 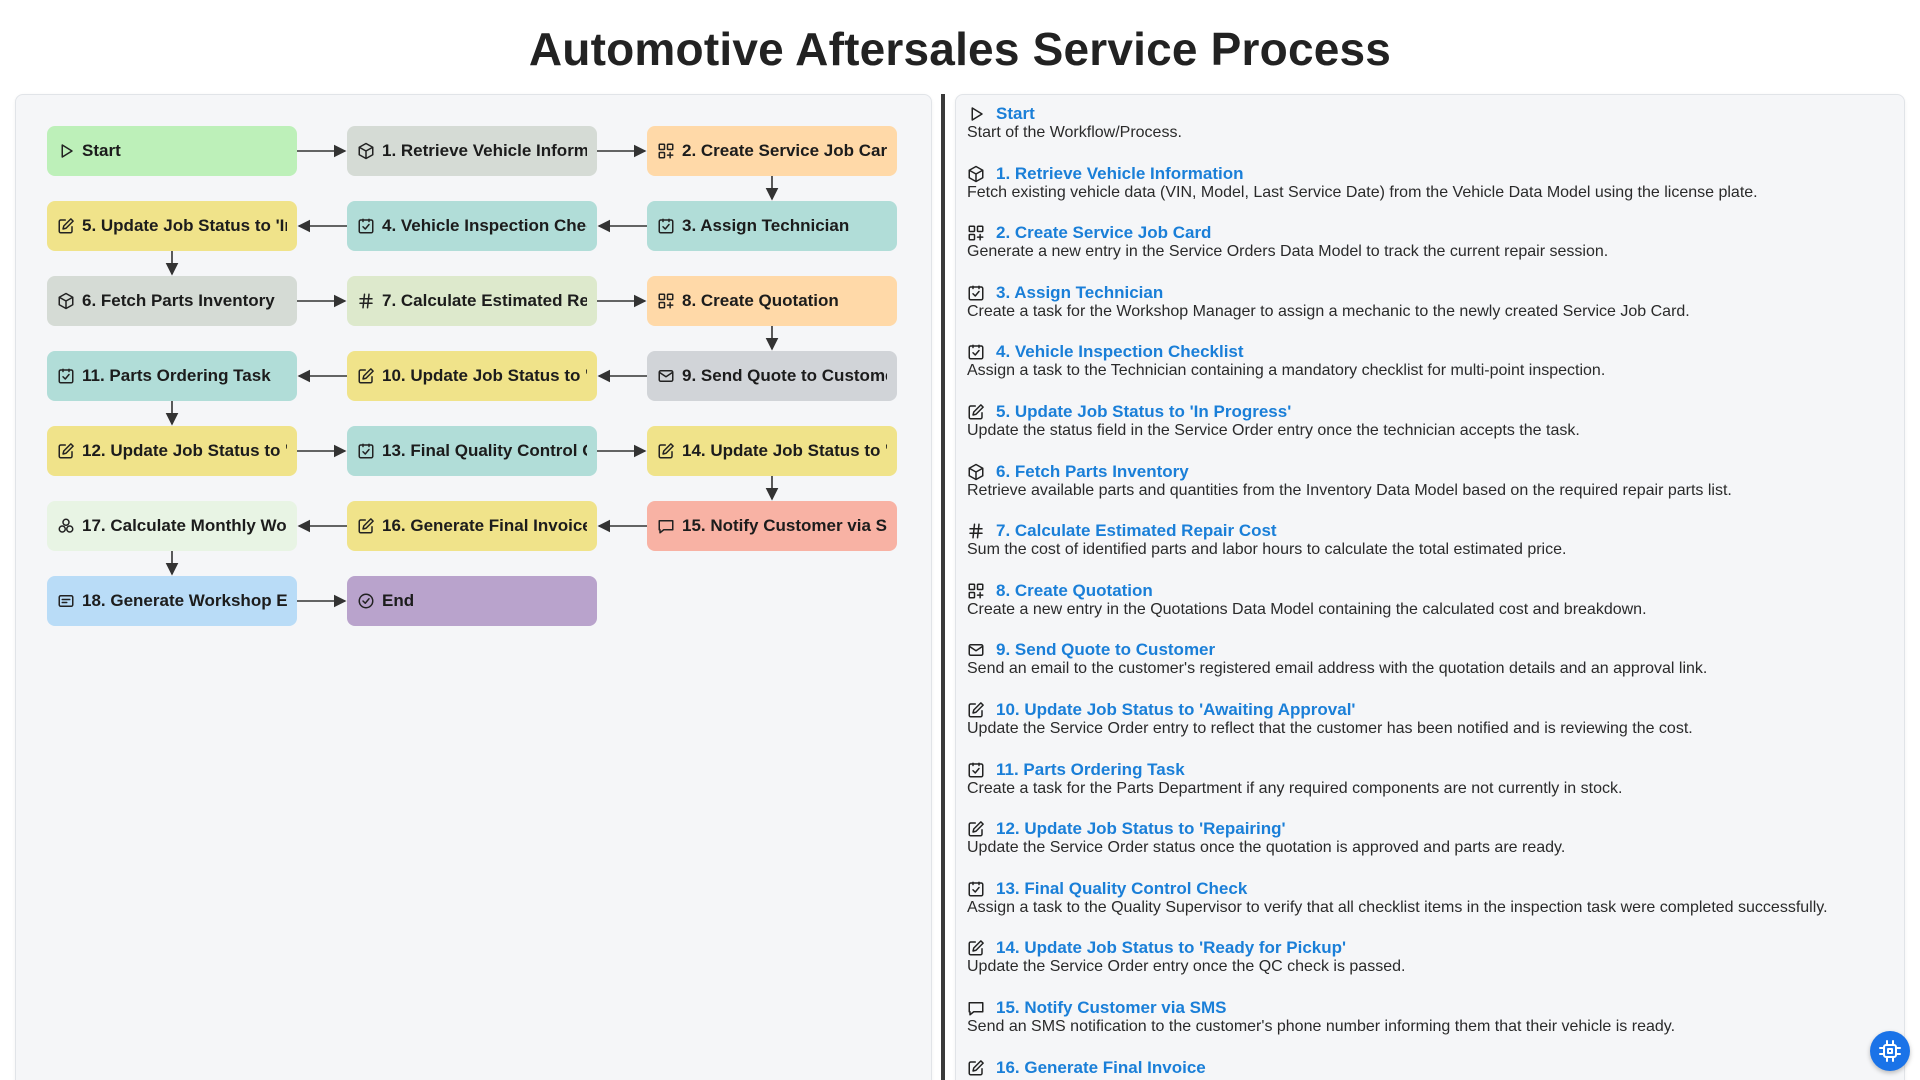 I want to click on flow-node-n9: 9. Send Quote to Customer, so click(x=772, y=376).